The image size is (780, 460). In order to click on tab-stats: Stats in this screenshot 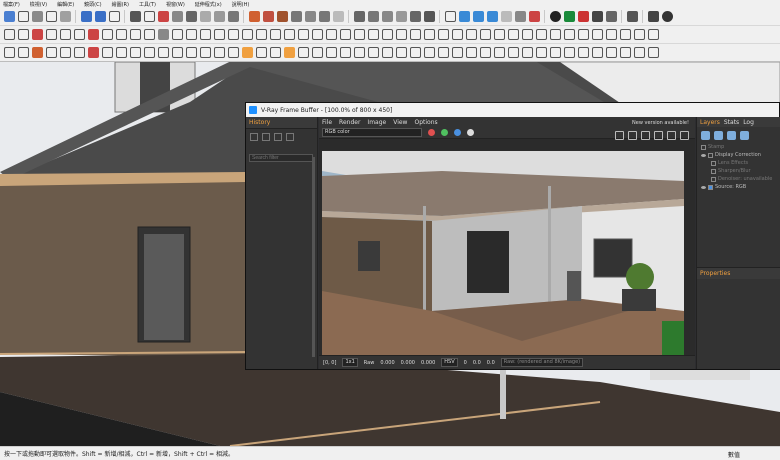, I will do `click(731, 122)`.